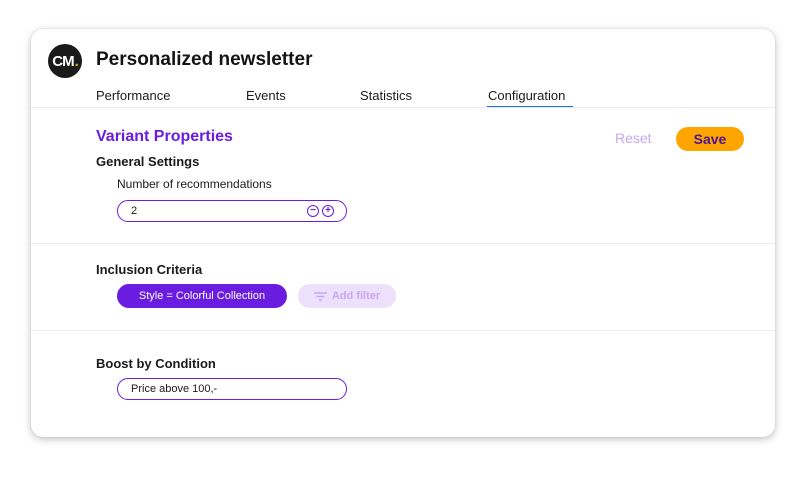 The width and height of the screenshot is (808, 481). What do you see at coordinates (232, 389) in the screenshot?
I see `boost-condition-input: Price above 100,-` at bounding box center [232, 389].